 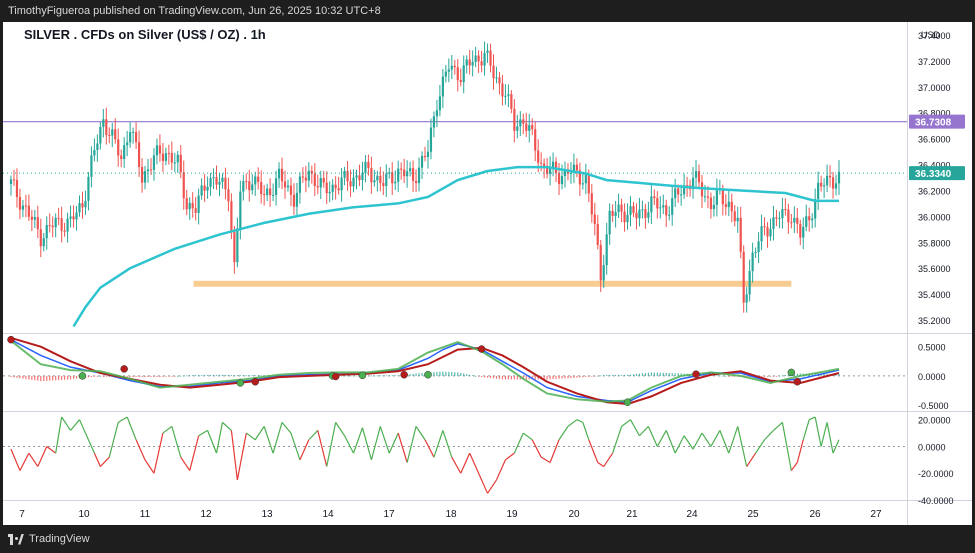 I want to click on time-tick-label: 14, so click(x=328, y=514).